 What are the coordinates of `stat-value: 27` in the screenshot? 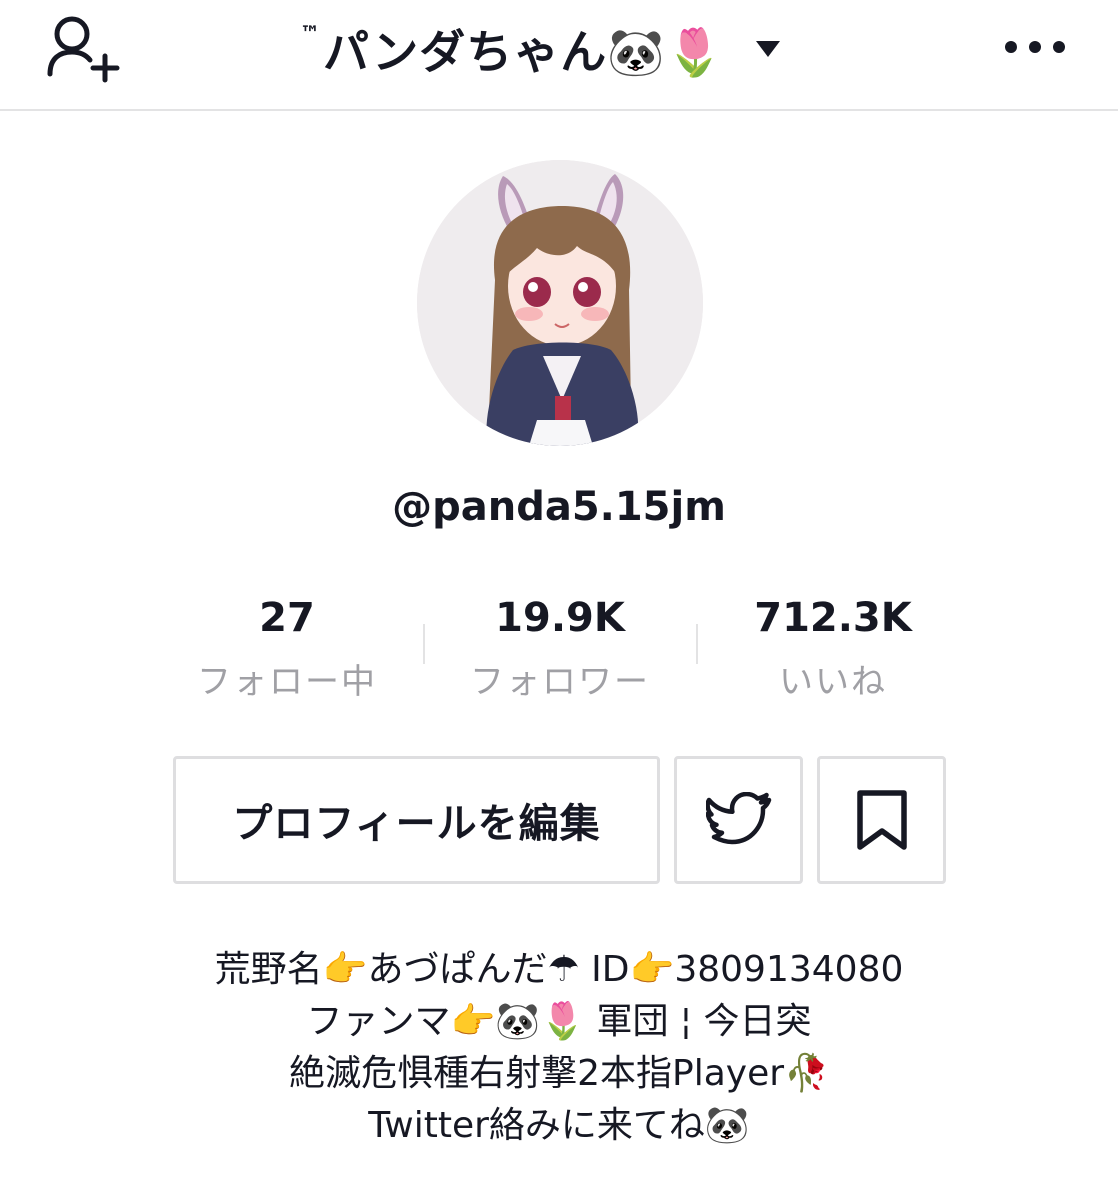 It's located at (287, 618).